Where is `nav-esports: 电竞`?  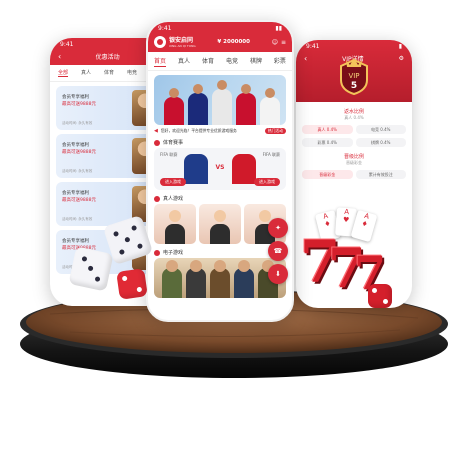 nav-esports: 电竞 is located at coordinates (232, 61).